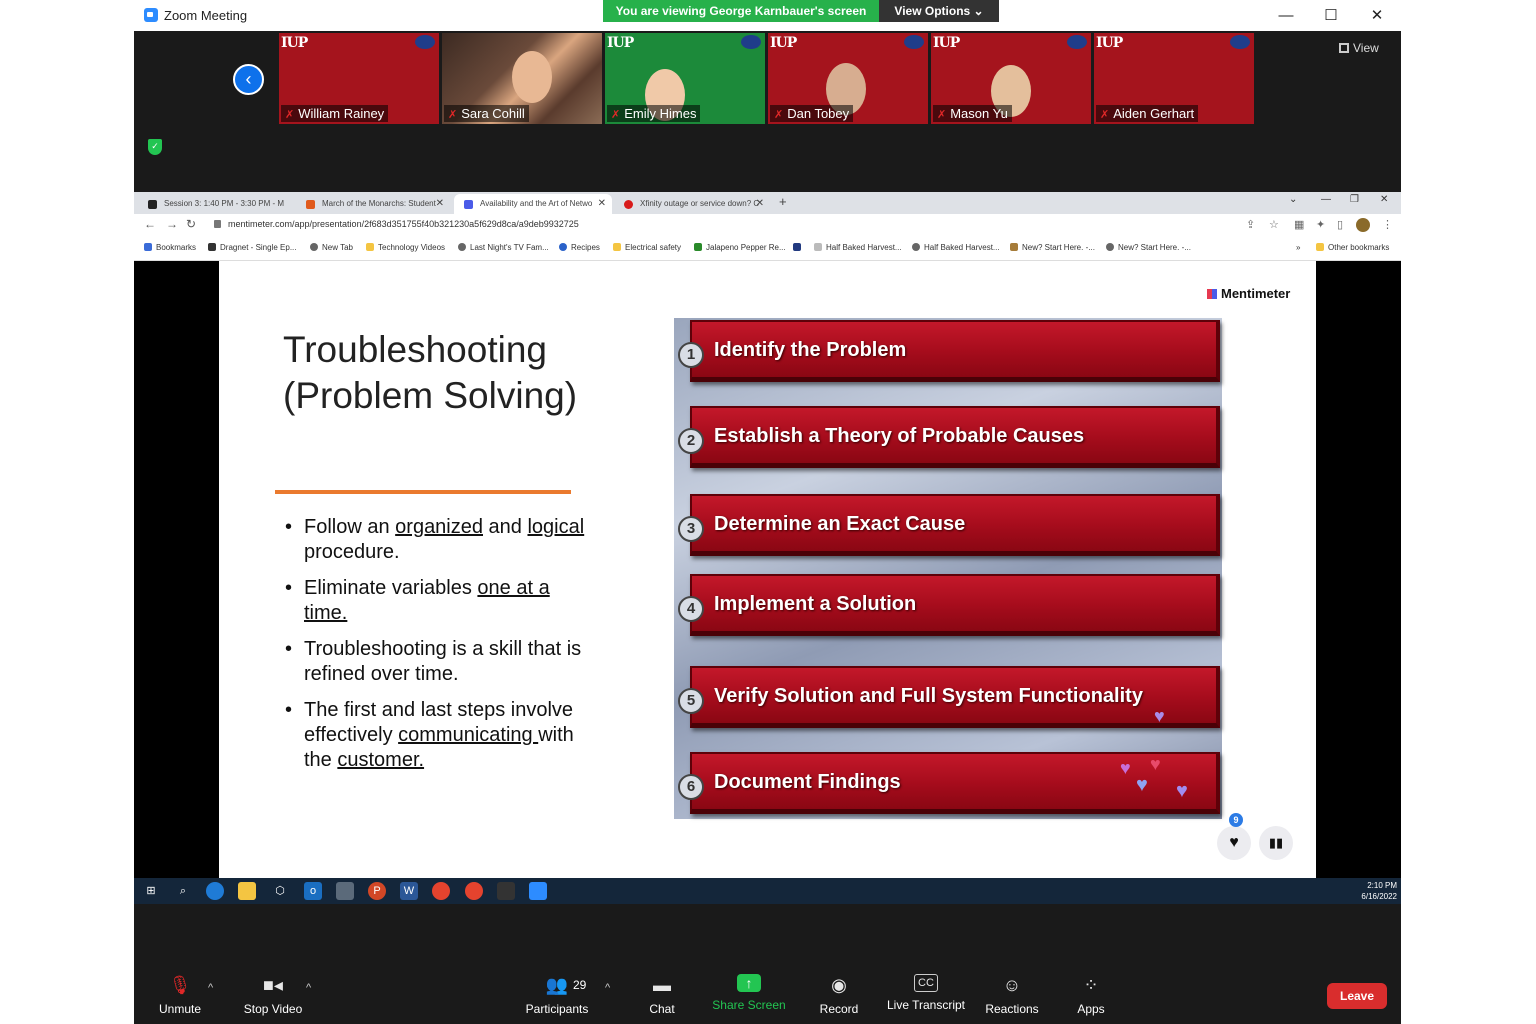  I want to click on bookmark-item: New Tab, so click(331, 247).